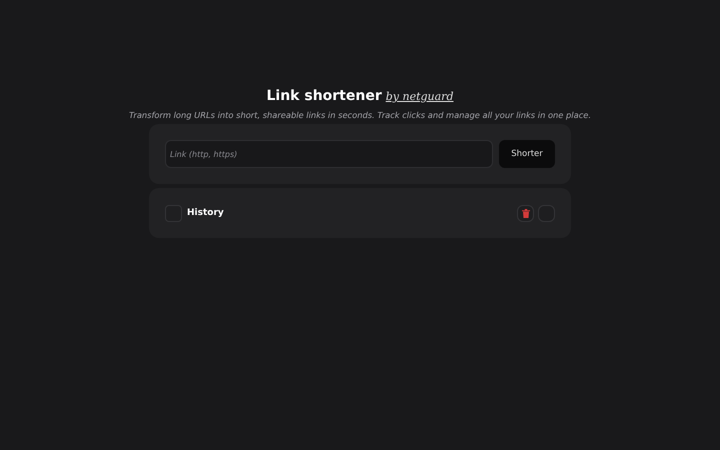  Describe the element at coordinates (324, 96) in the screenshot. I see `page-title: Link shortener` at that location.